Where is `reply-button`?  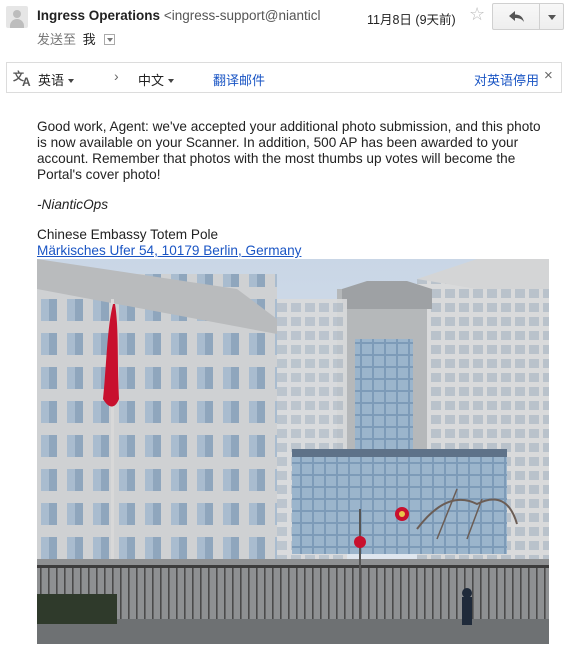 reply-button is located at coordinates (516, 16).